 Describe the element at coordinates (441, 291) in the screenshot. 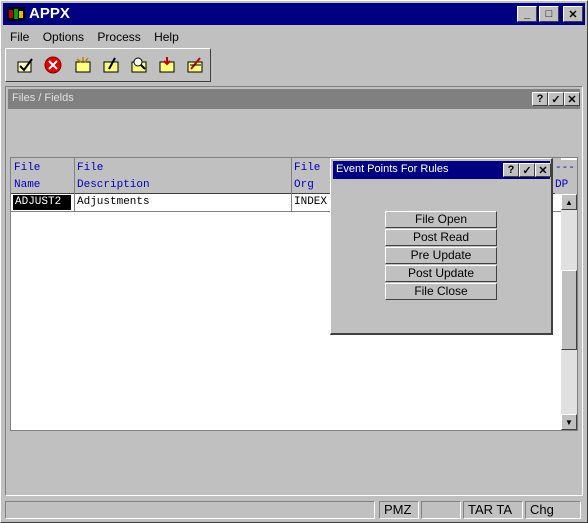

I see `file-close-button: File Close` at that location.